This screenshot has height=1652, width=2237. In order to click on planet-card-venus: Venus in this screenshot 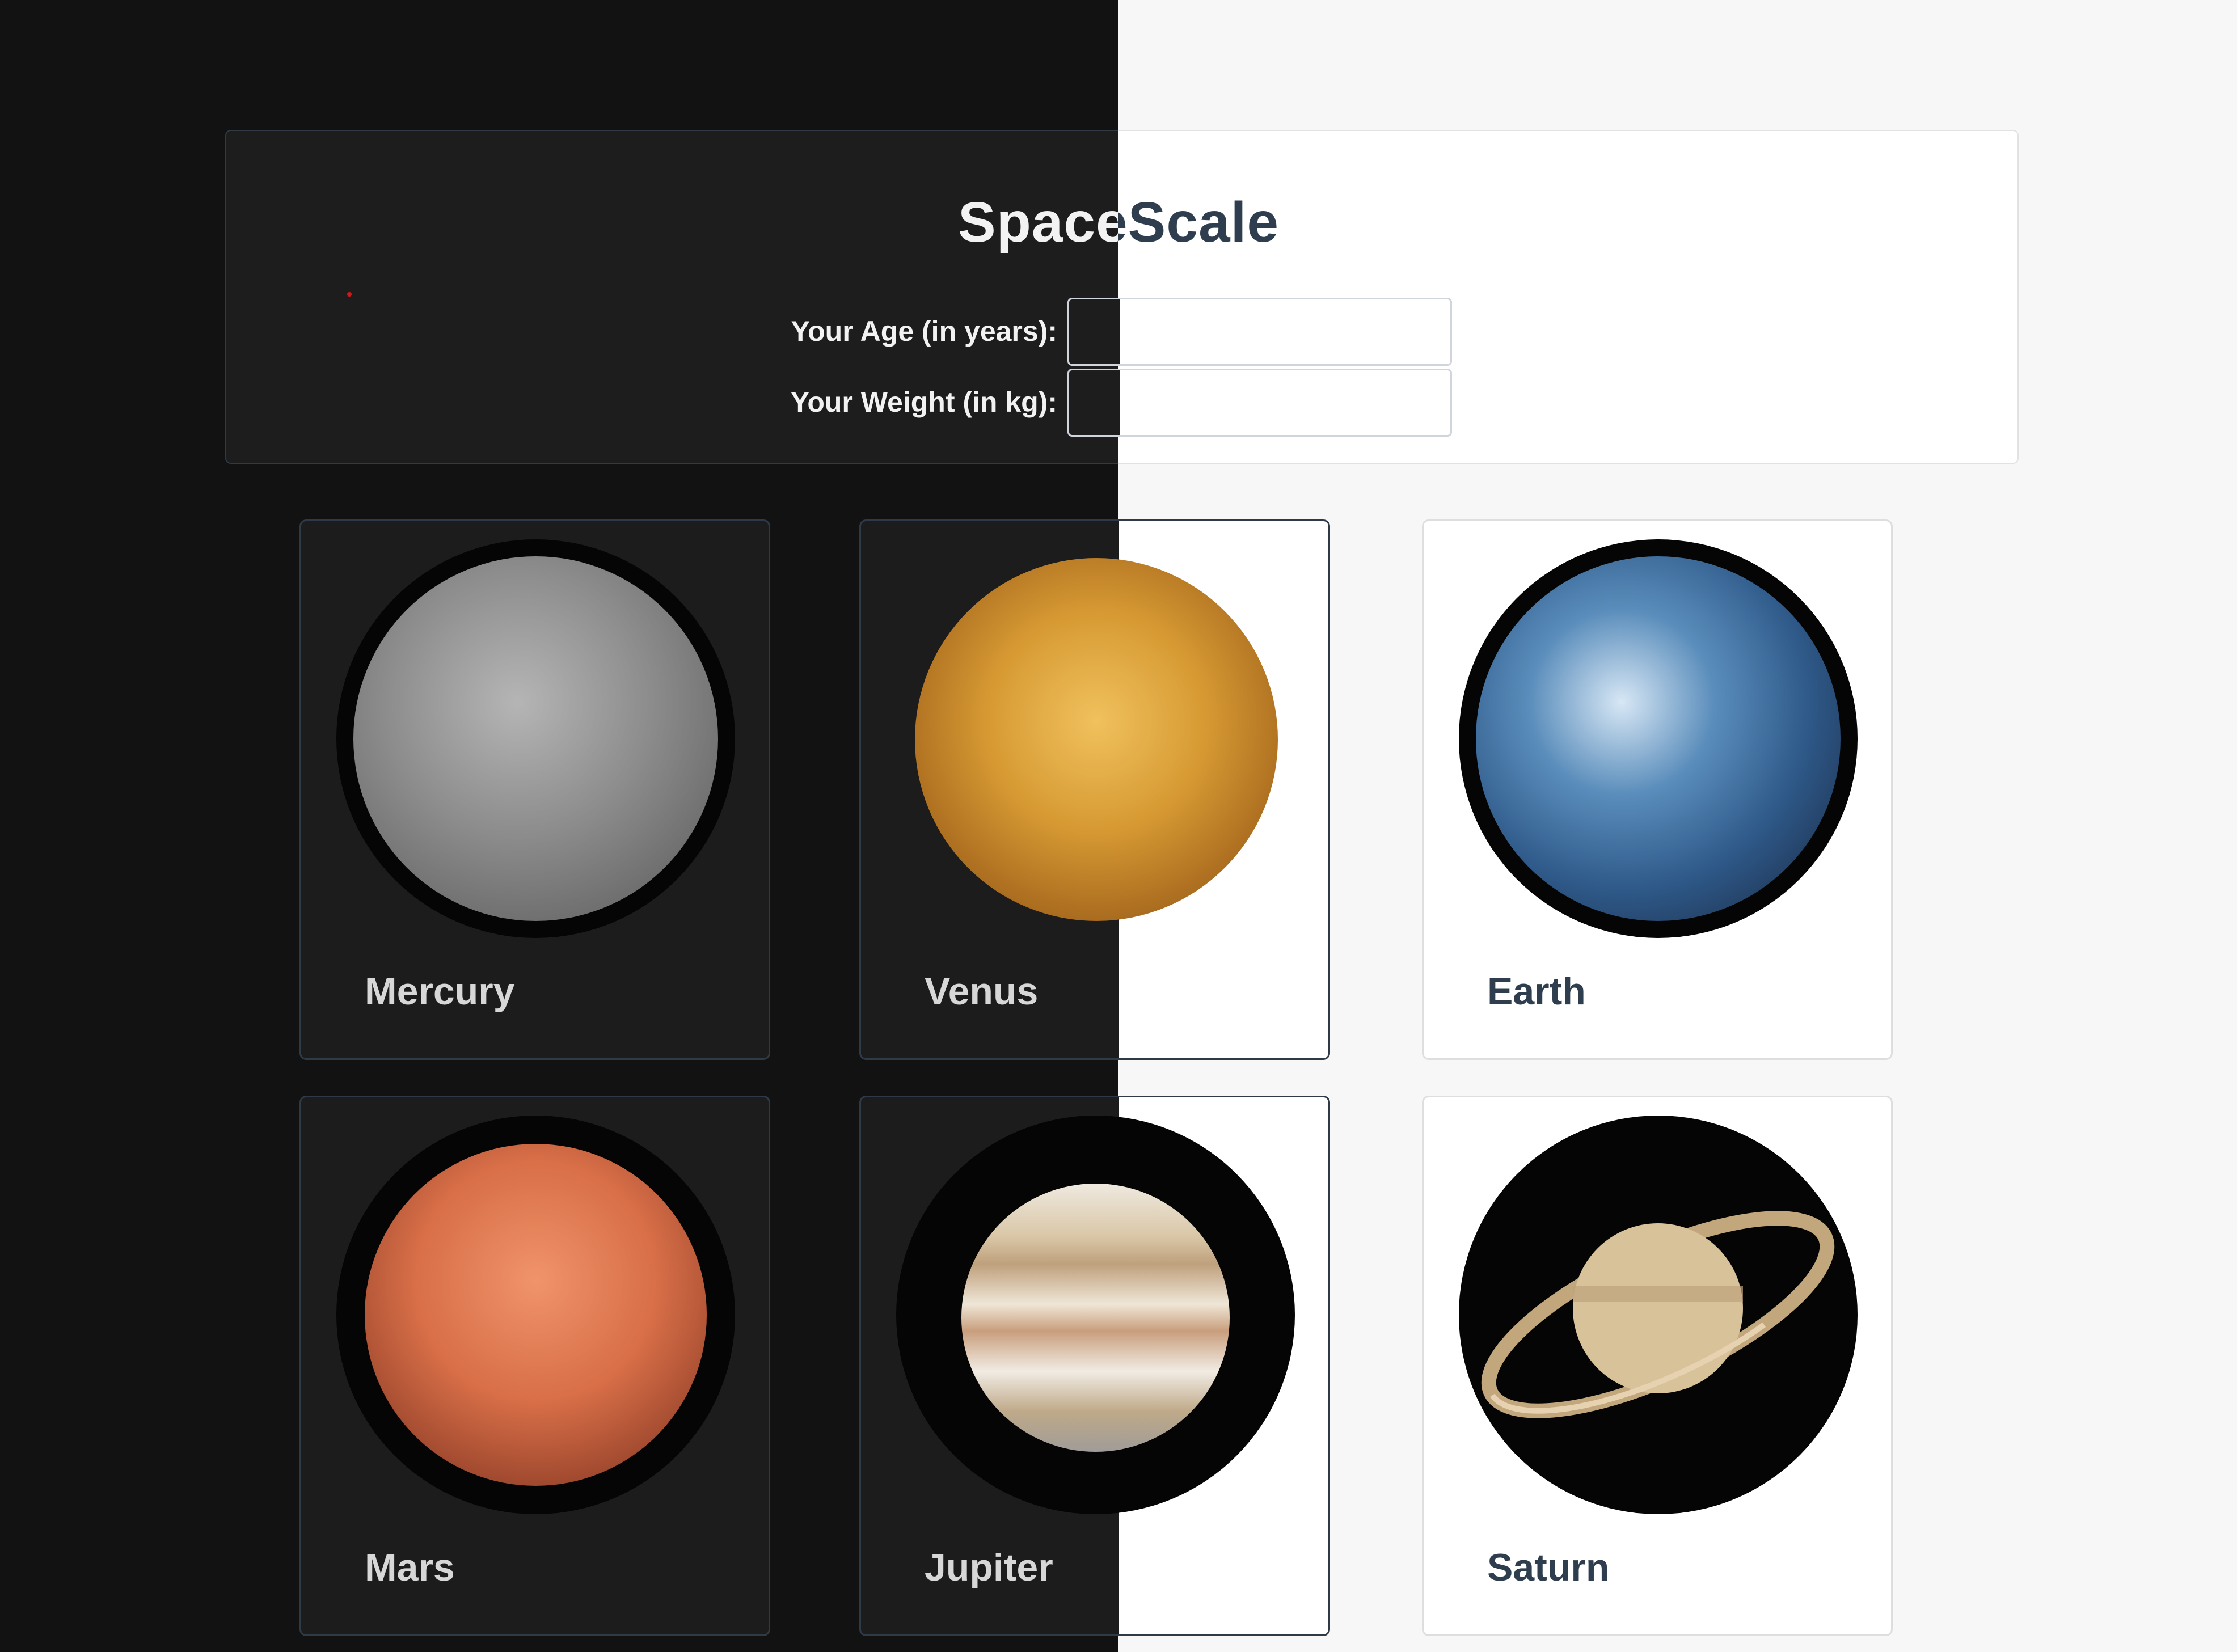, I will do `click(1094, 789)`.